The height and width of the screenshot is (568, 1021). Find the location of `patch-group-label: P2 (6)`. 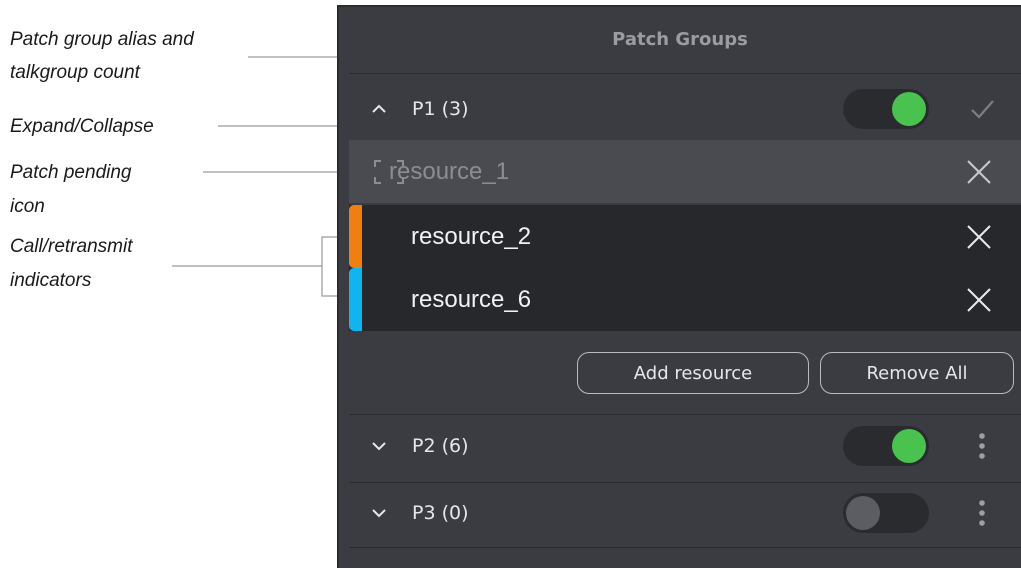

patch-group-label: P2 (6) is located at coordinates (440, 446).